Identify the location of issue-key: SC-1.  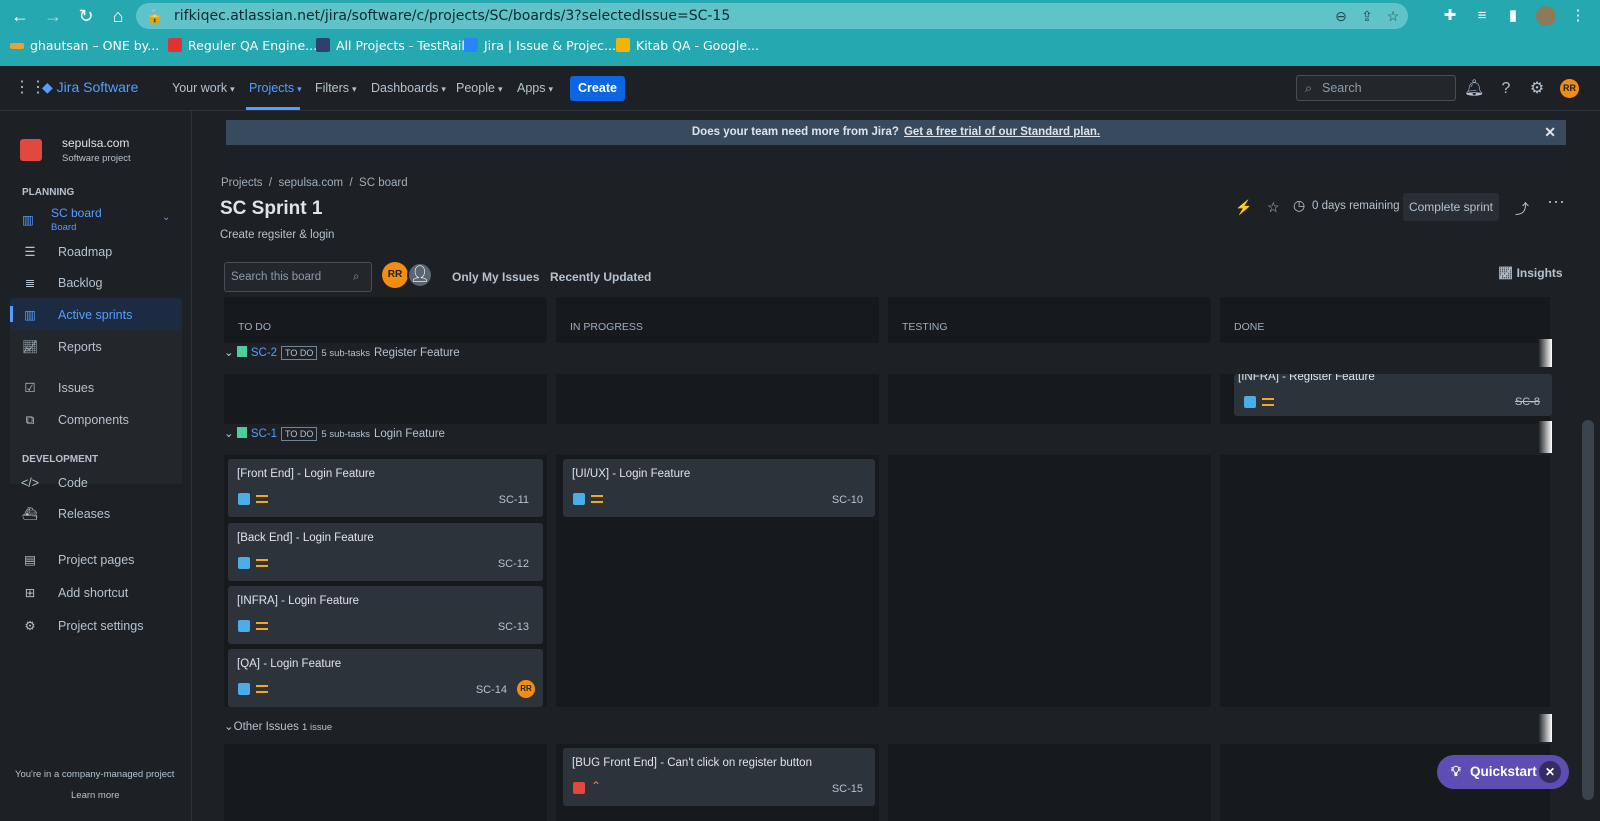
(264, 434).